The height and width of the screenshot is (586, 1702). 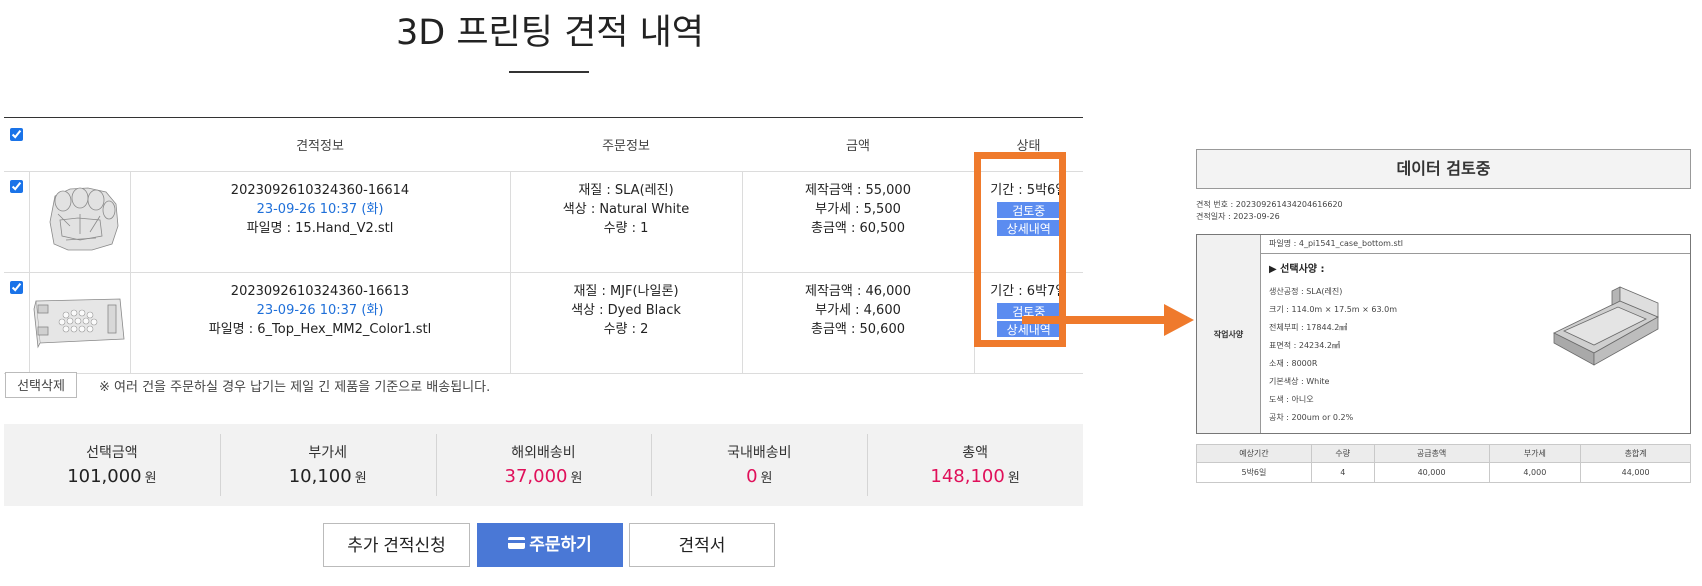 What do you see at coordinates (320, 145) in the screenshot?
I see `header-quote-info: 견적정보` at bounding box center [320, 145].